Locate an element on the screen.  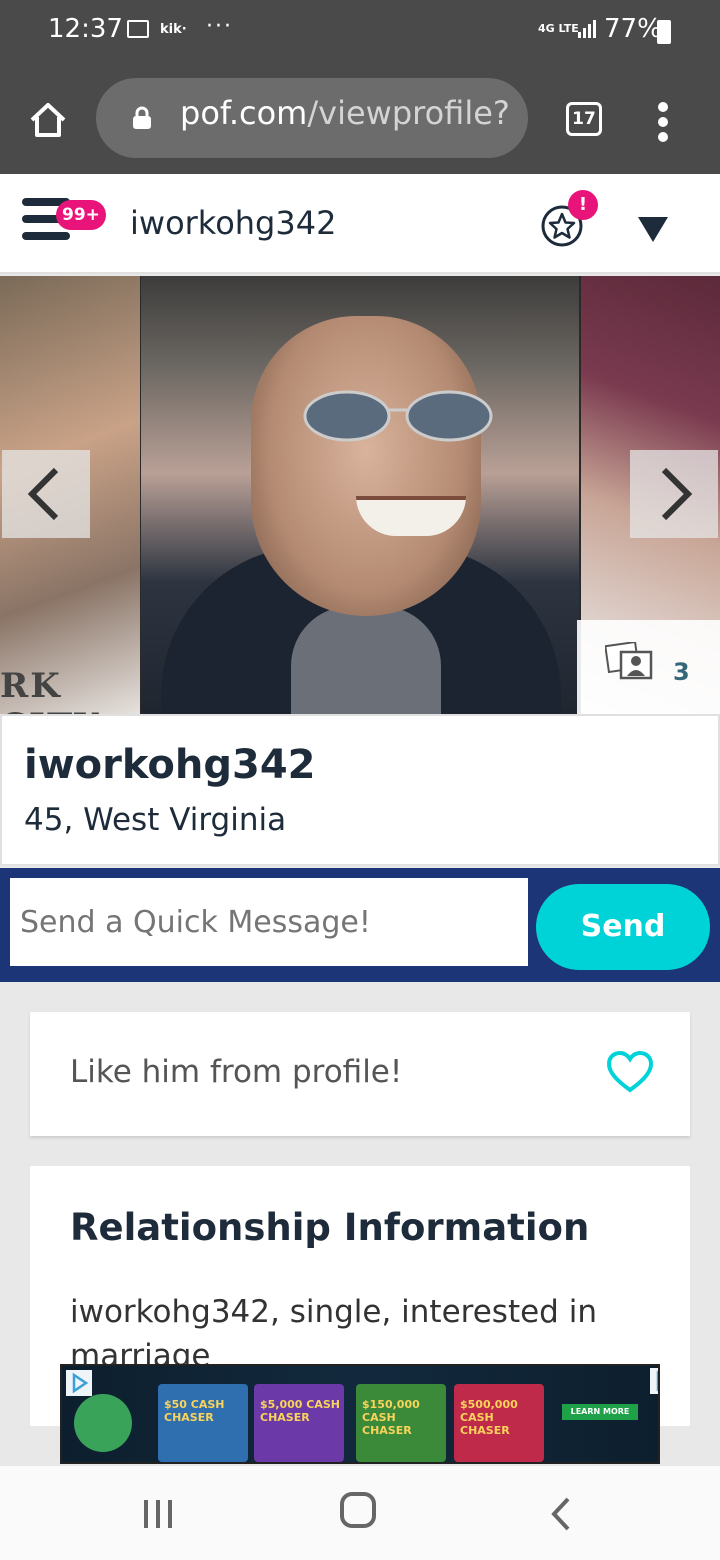
header-username: iworkohg342 is located at coordinates (233, 223).